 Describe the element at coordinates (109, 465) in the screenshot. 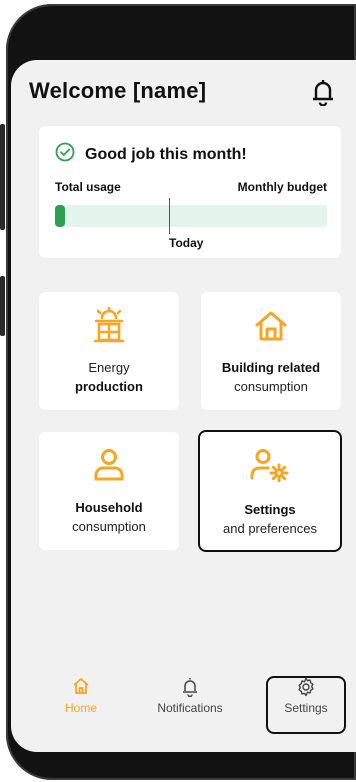

I see `user-icon` at that location.